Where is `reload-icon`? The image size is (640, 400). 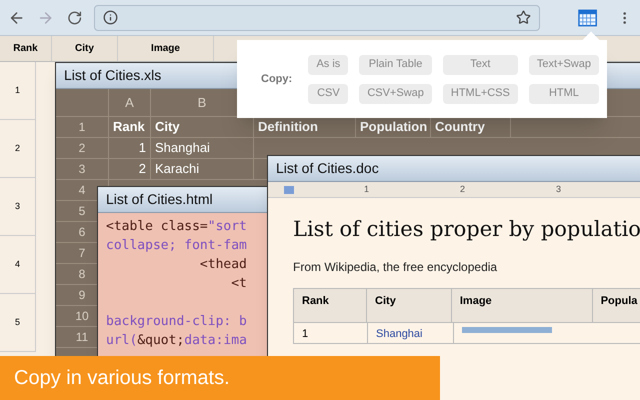 reload-icon is located at coordinates (74, 18).